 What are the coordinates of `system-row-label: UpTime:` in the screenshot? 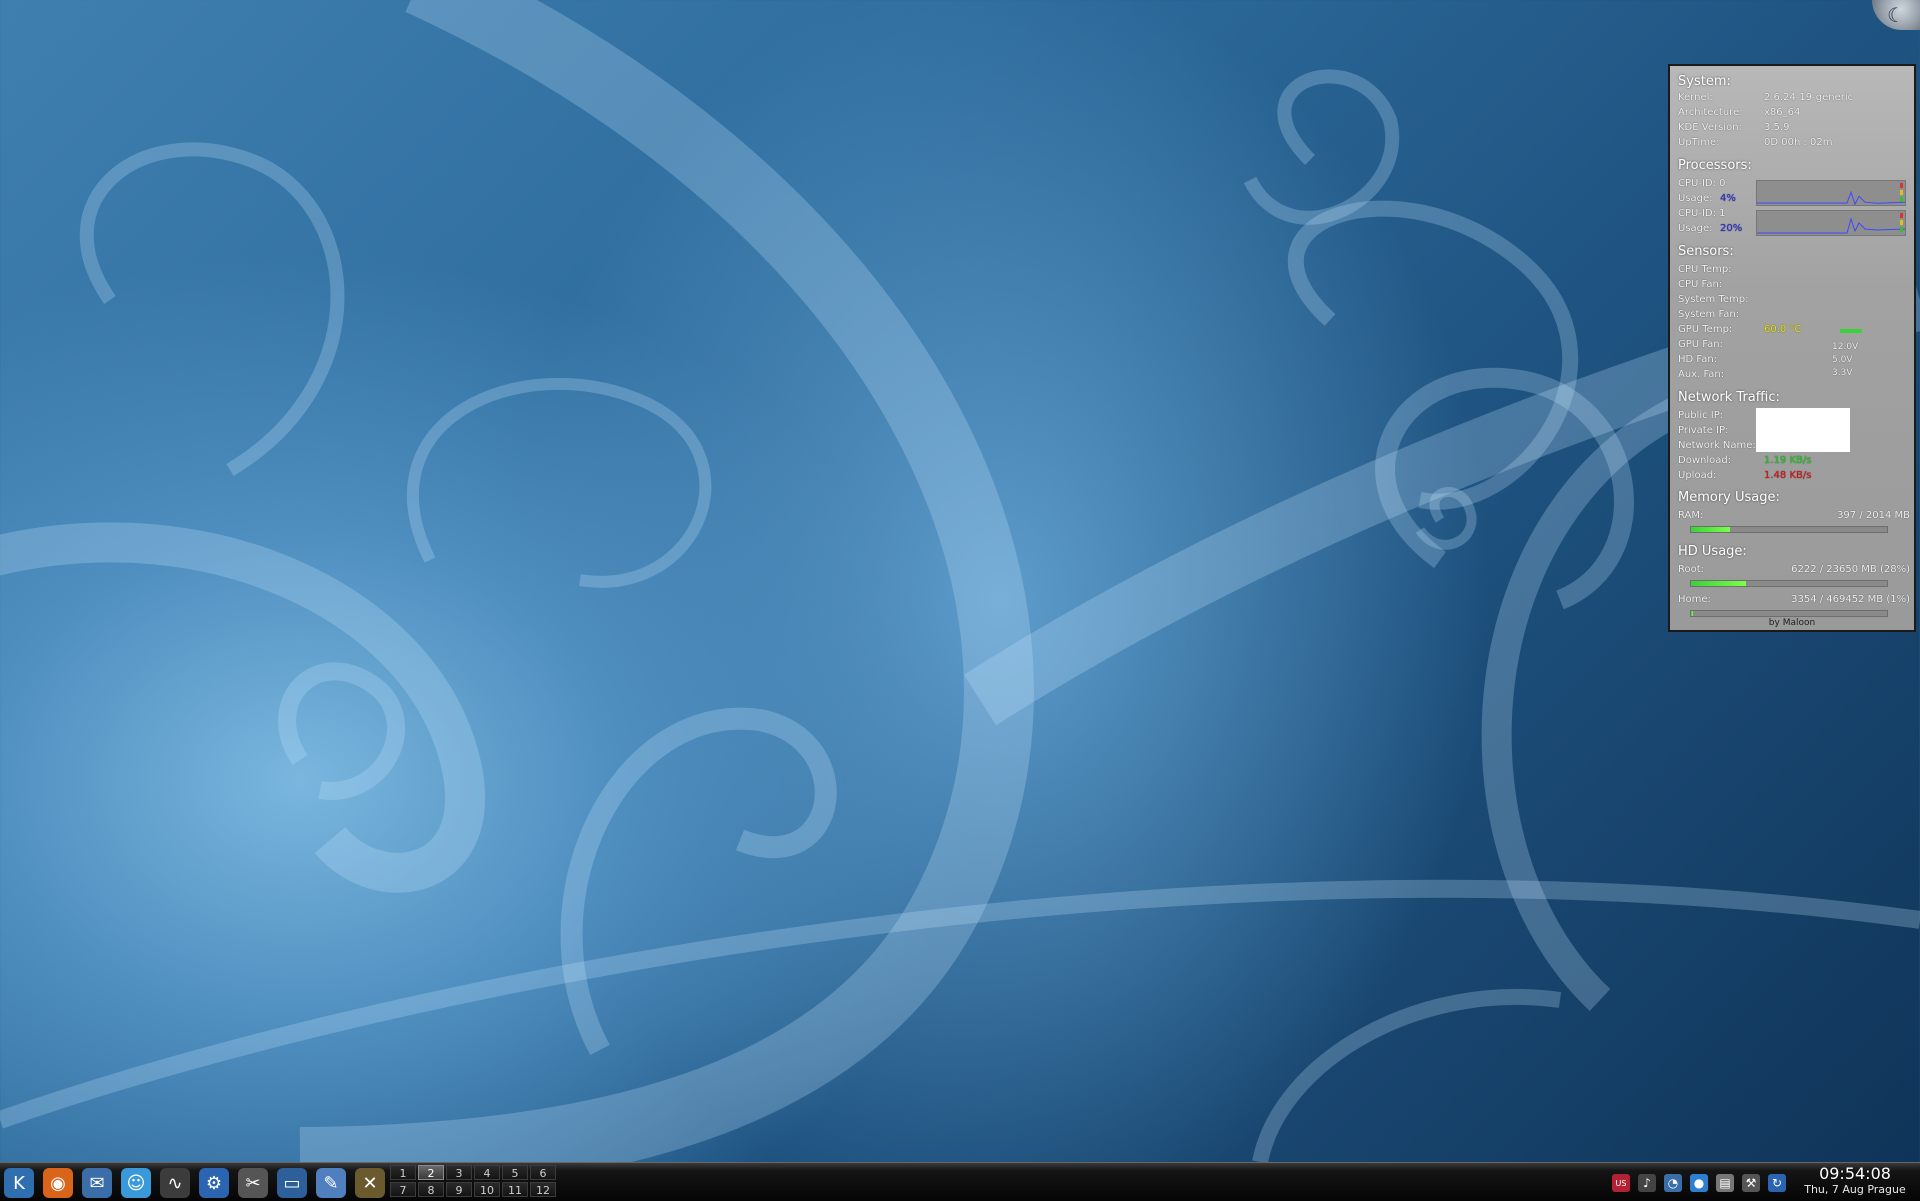 It's located at (1699, 142).